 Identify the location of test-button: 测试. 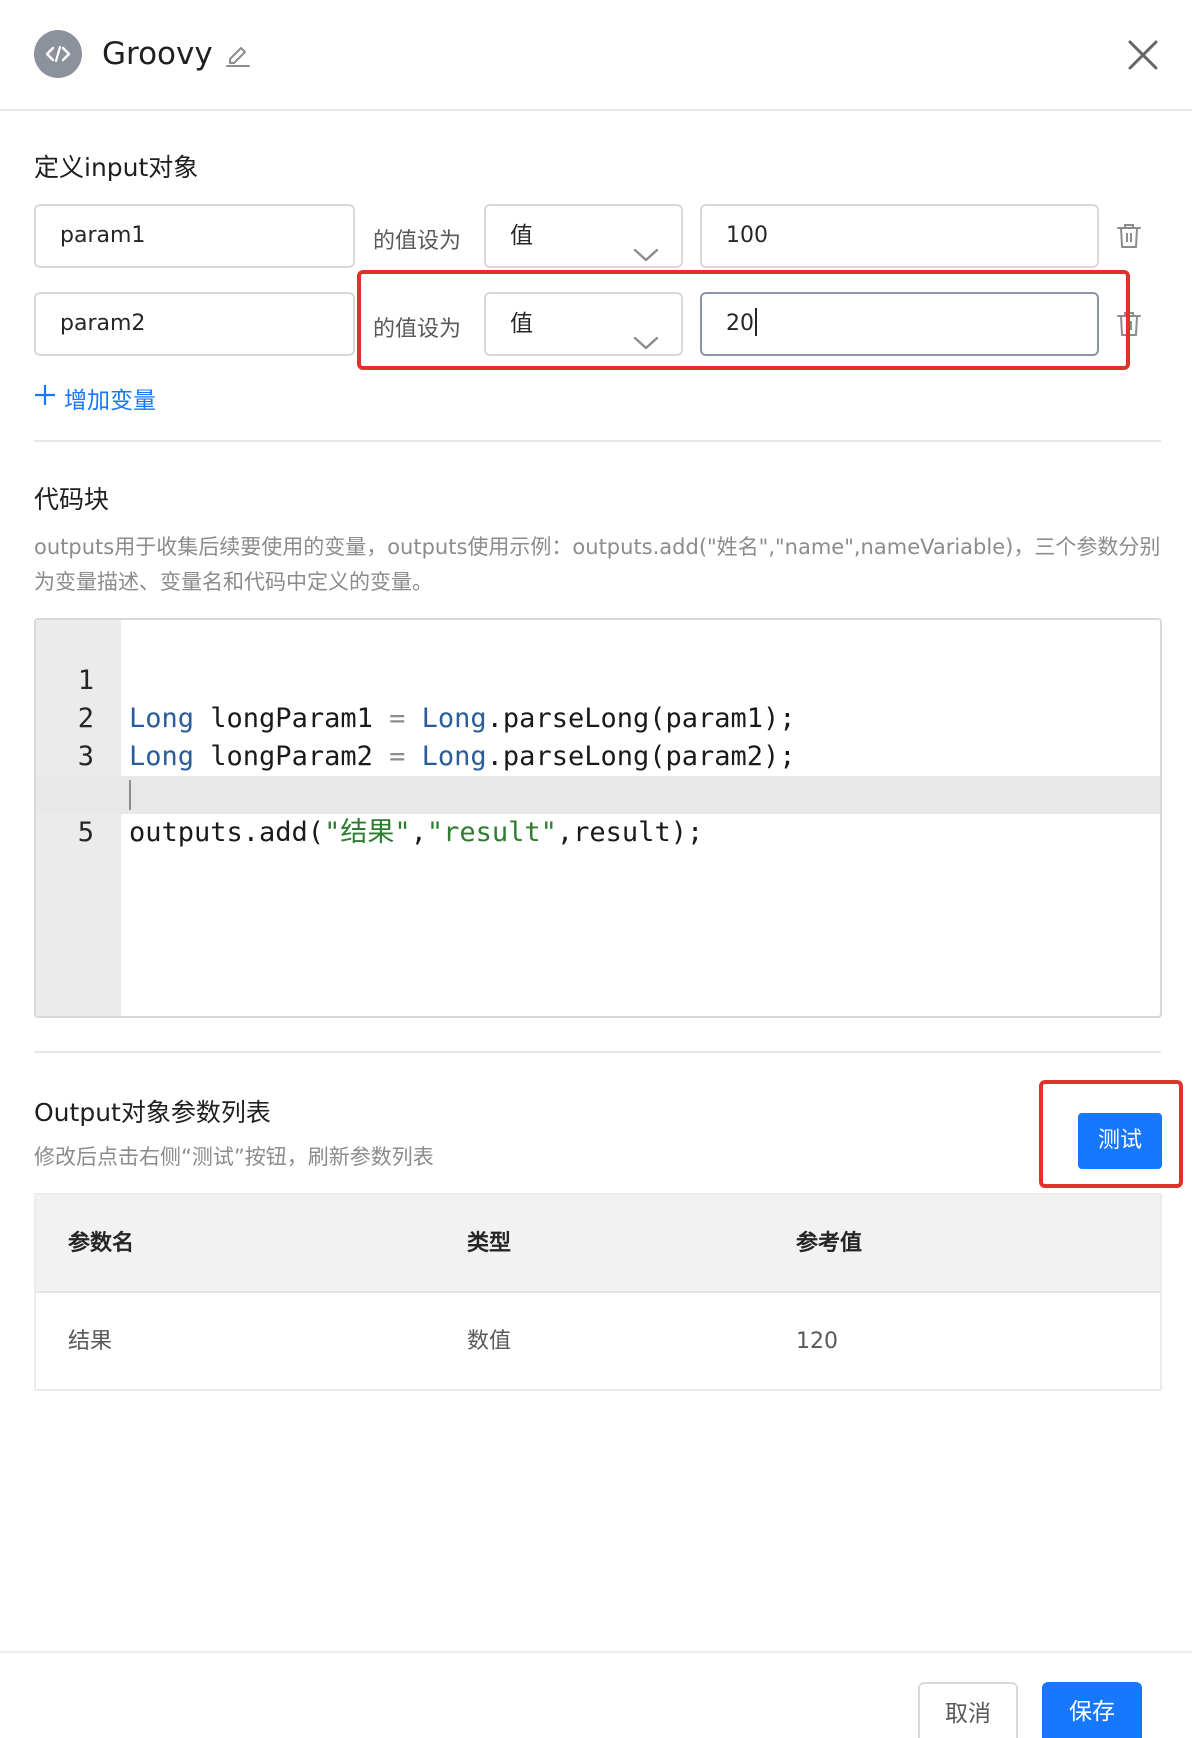
(1120, 1141).